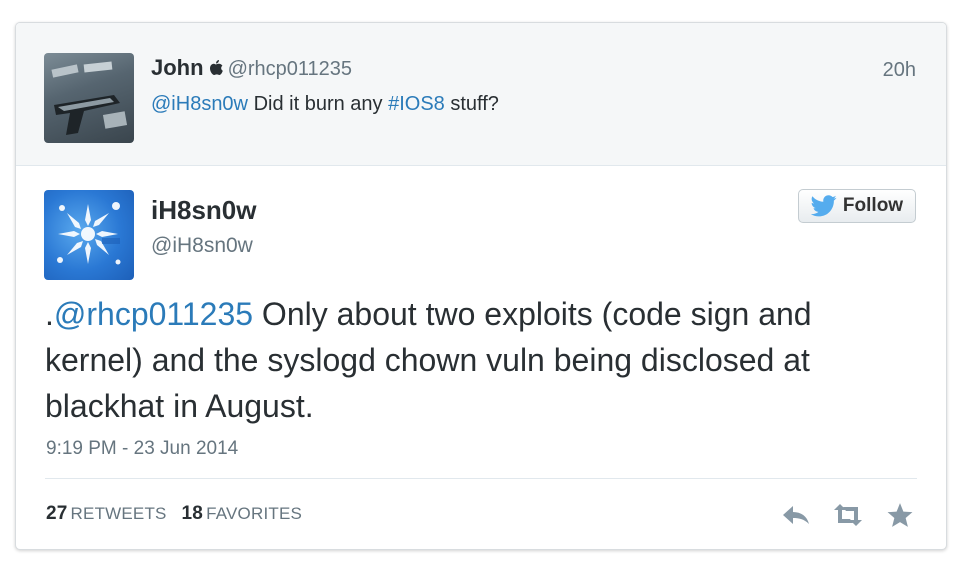 The image size is (960, 568). I want to click on divider, so click(481, 478).